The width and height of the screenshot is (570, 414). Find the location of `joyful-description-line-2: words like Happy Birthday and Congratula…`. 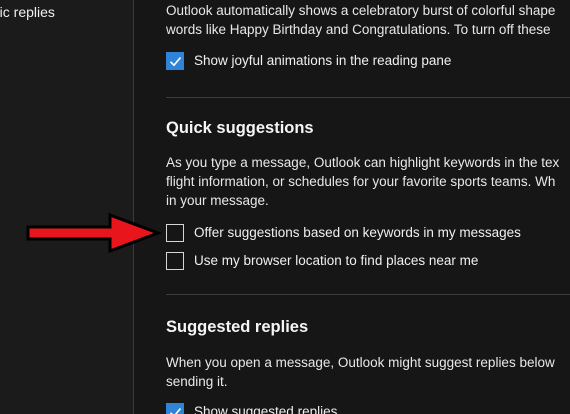

joyful-description-line-2: words like Happy Birthday and Congratula… is located at coordinates (358, 29).